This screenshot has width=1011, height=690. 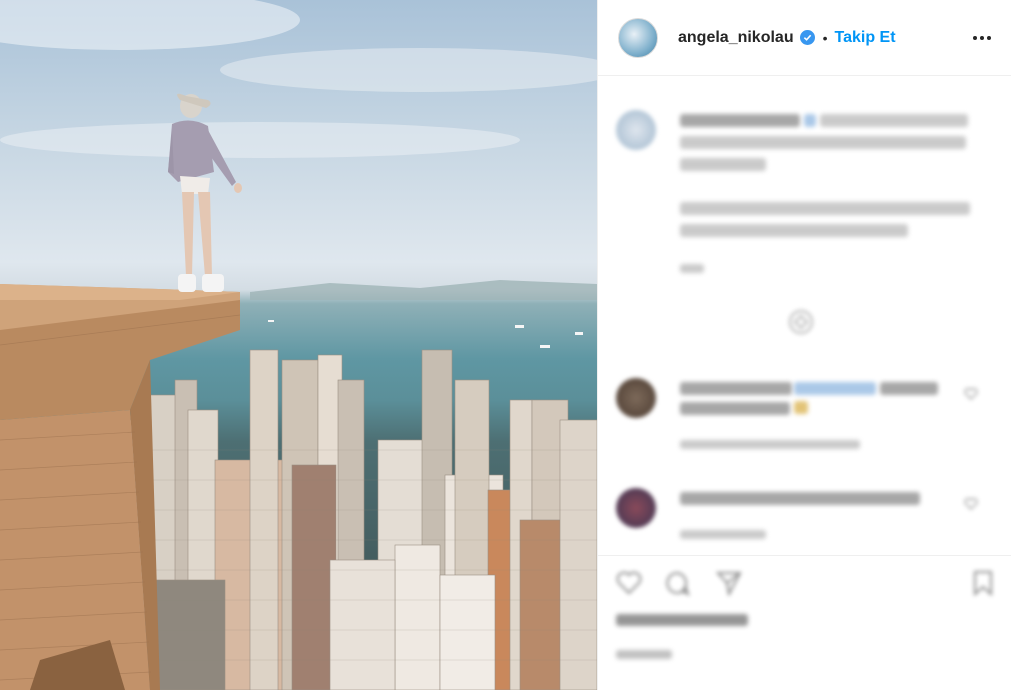 I want to click on comment-icon, so click(x=677, y=583).